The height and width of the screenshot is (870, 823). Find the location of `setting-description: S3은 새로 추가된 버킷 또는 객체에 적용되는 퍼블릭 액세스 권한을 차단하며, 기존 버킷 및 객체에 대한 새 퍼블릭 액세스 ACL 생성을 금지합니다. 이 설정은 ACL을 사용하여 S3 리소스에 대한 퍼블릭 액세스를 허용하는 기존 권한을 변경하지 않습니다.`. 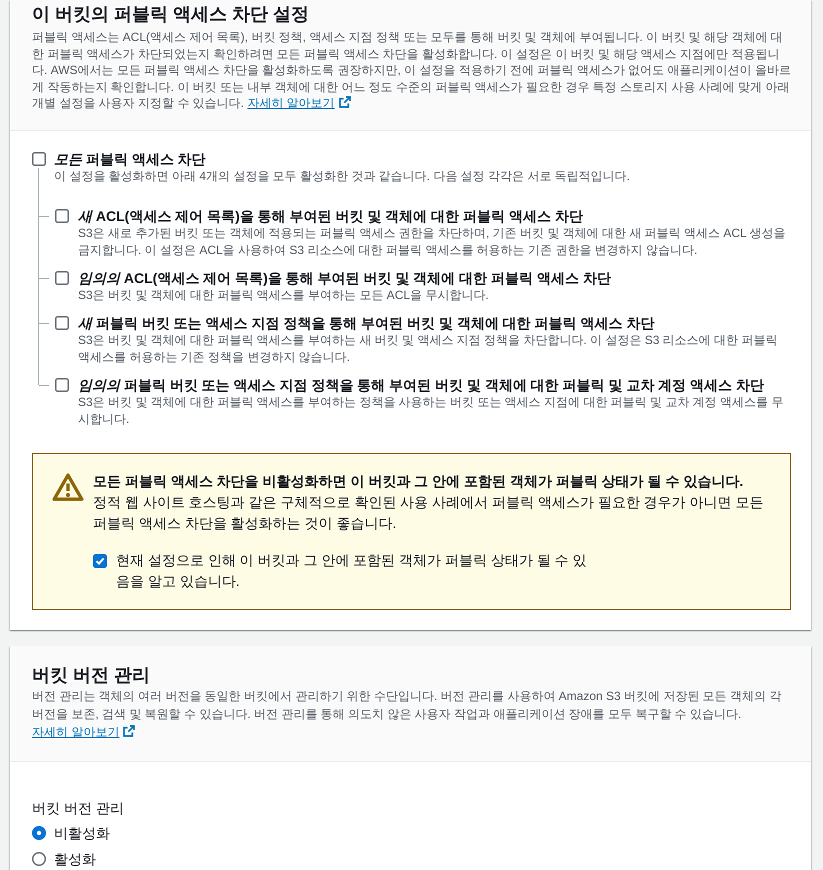

setting-description: S3은 새로 추가된 버킷 또는 객체에 적용되는 퍼블릭 액세스 권한을 차단하며, 기존 버킷 및 객체에 대한 새 퍼블릭 액세스 ACL 생성을 금지합니다. 이 설정은 ACL을 사용하여 S3 리소스에 대한 퍼블릭 액세스를 허용하는 기존 권한을 변경하지 않습니다. is located at coordinates (432, 241).